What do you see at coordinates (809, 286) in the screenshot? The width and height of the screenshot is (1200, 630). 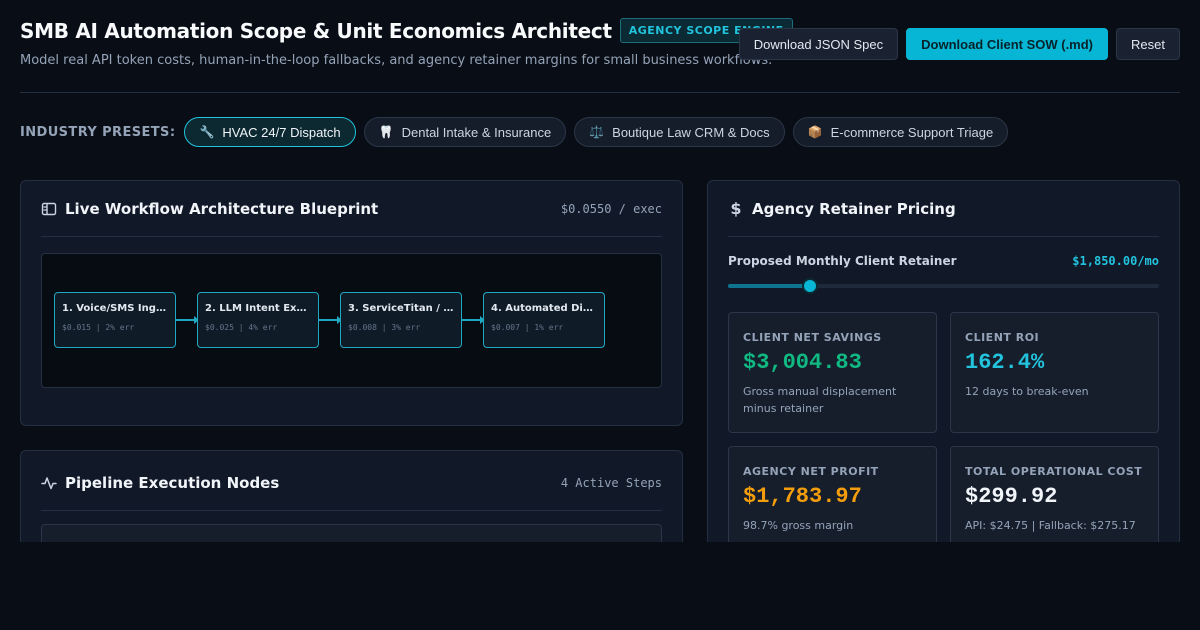 I see `slider-thumb` at bounding box center [809, 286].